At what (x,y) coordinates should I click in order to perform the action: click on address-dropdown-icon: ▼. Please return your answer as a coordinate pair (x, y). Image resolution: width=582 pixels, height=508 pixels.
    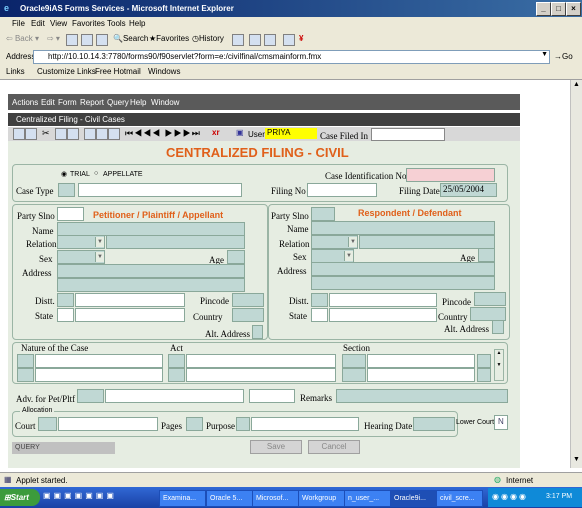
    Looking at the image, I should click on (544, 54).